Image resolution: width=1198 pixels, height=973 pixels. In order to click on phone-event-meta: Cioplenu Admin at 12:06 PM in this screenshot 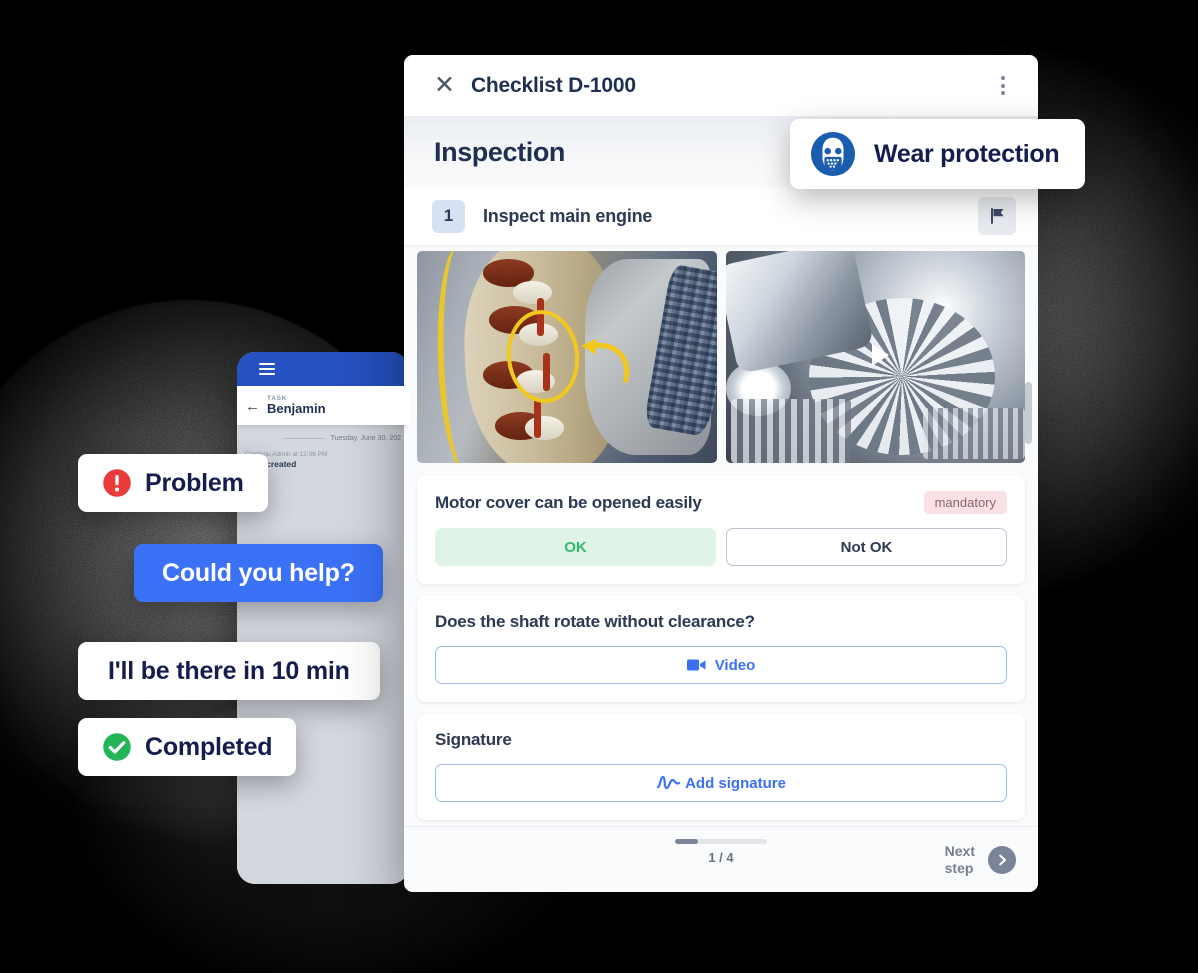, I will do `click(286, 455)`.